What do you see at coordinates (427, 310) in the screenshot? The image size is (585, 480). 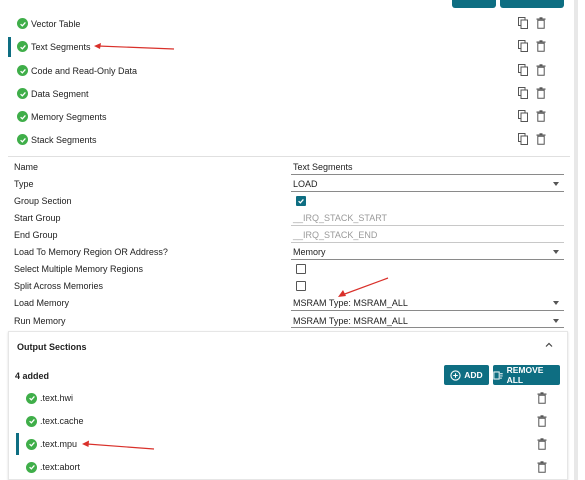 I see `load-memory-underline` at bounding box center [427, 310].